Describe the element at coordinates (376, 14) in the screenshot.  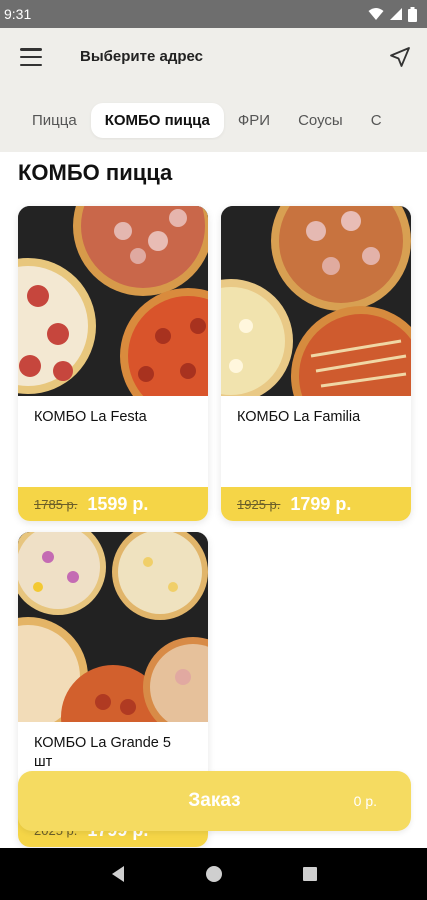
I see `wifi-icon` at that location.